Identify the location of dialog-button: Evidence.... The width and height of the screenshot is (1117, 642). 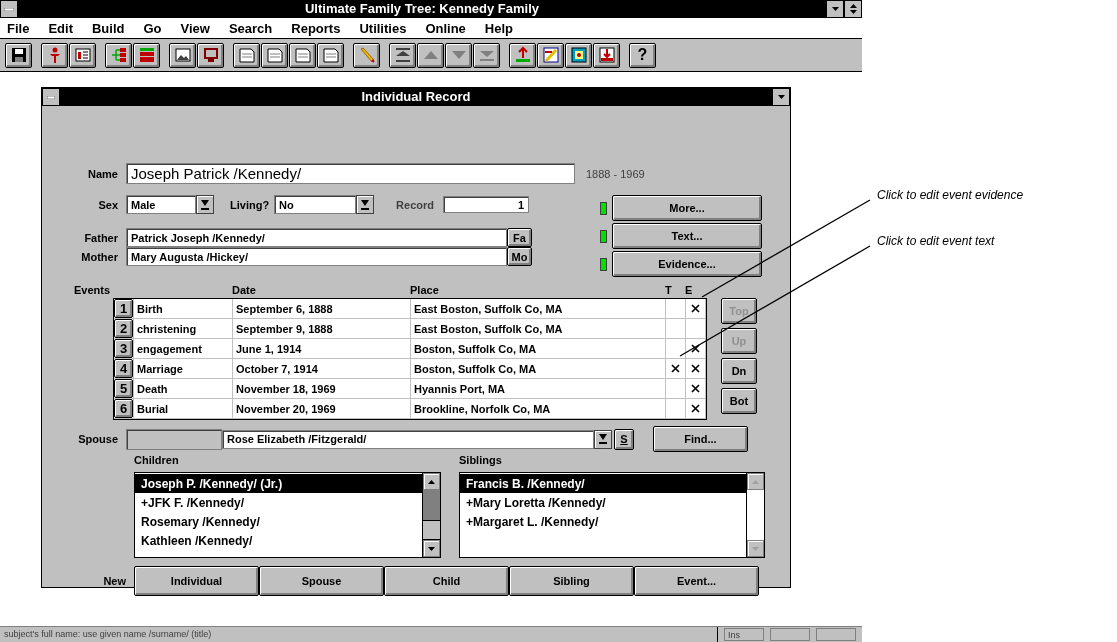
(687, 264).